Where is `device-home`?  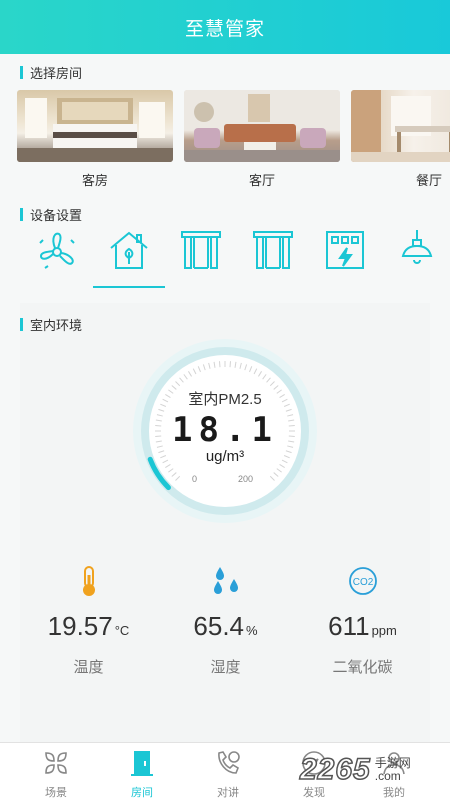
device-home is located at coordinates (129, 258).